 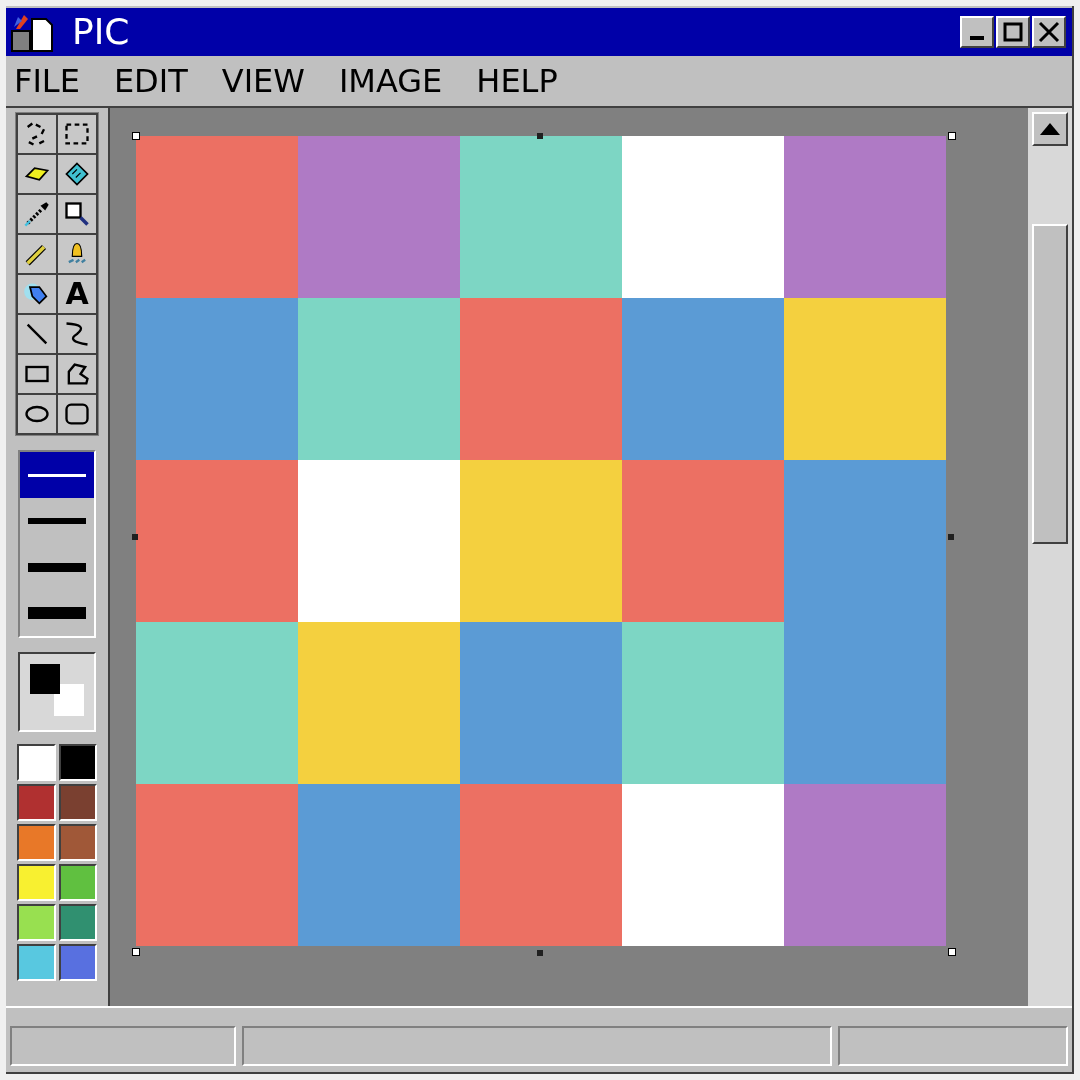 I want to click on line-tool-button, so click(x=37, y=334).